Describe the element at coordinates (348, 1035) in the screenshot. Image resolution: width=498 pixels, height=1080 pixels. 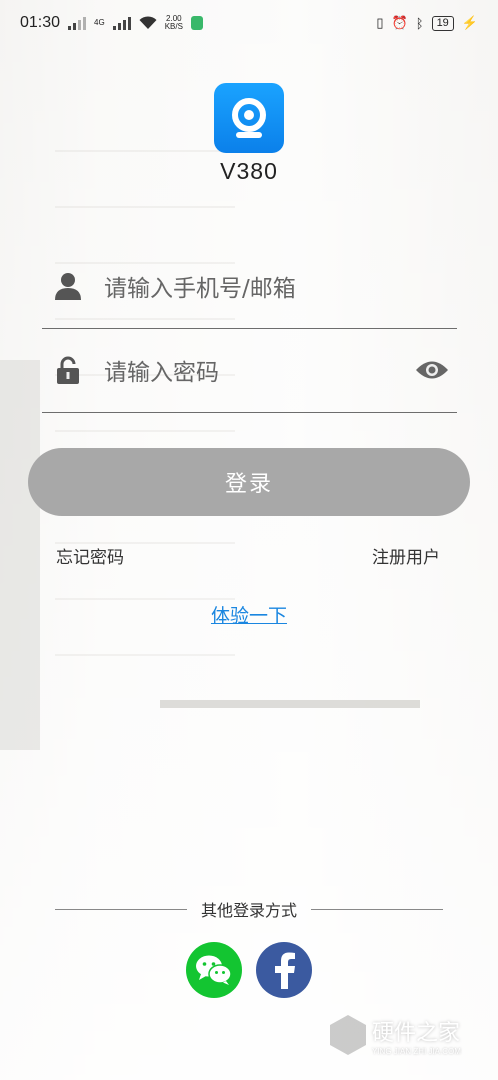
I see `watermark-logo-icon` at that location.